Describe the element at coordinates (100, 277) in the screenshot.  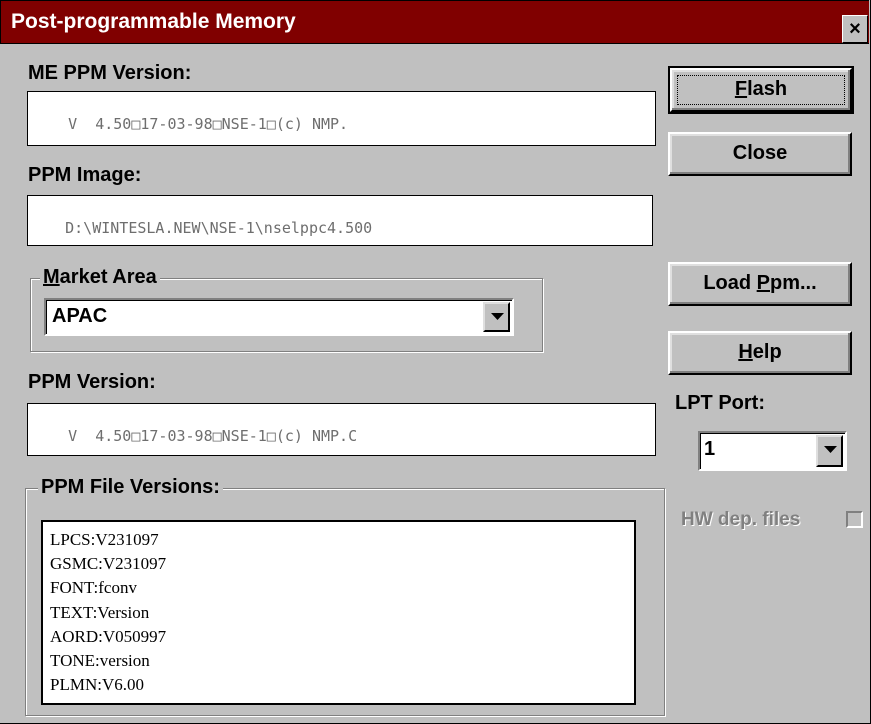
I see `market-area-label: Market Area` at that location.